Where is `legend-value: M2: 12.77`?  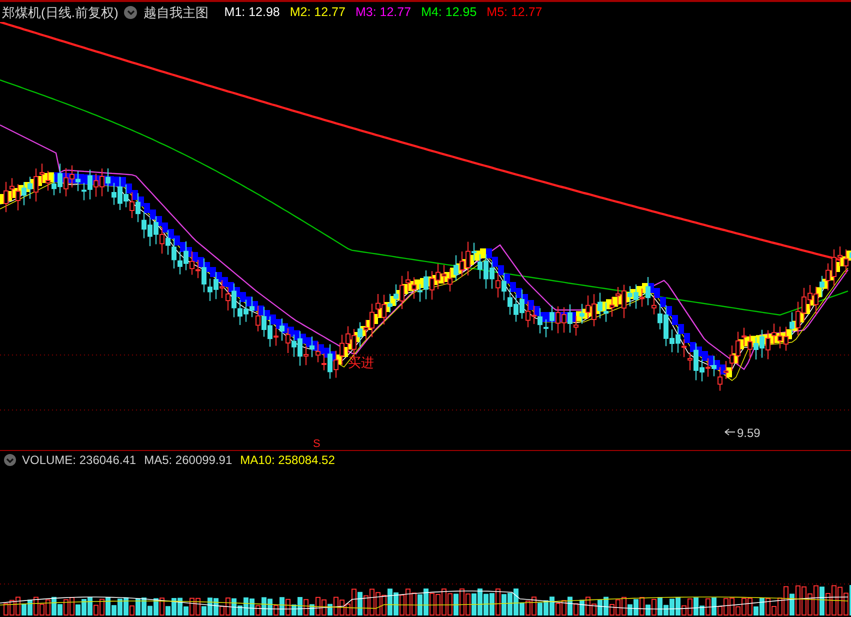 legend-value: M2: 12.77 is located at coordinates (318, 12).